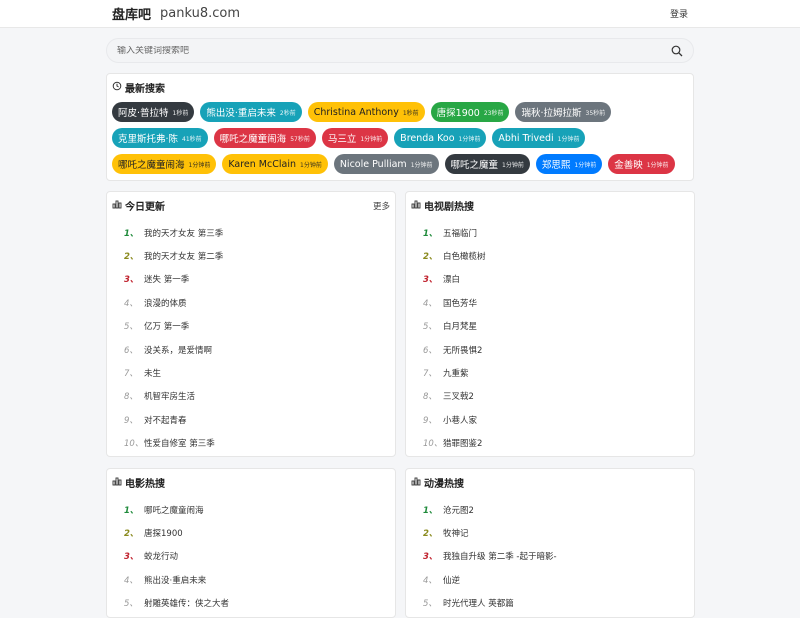 This screenshot has height=618, width=800. Describe the element at coordinates (478, 604) in the screenshot. I see `list-item-title: 时光代理人 英都篇` at that location.